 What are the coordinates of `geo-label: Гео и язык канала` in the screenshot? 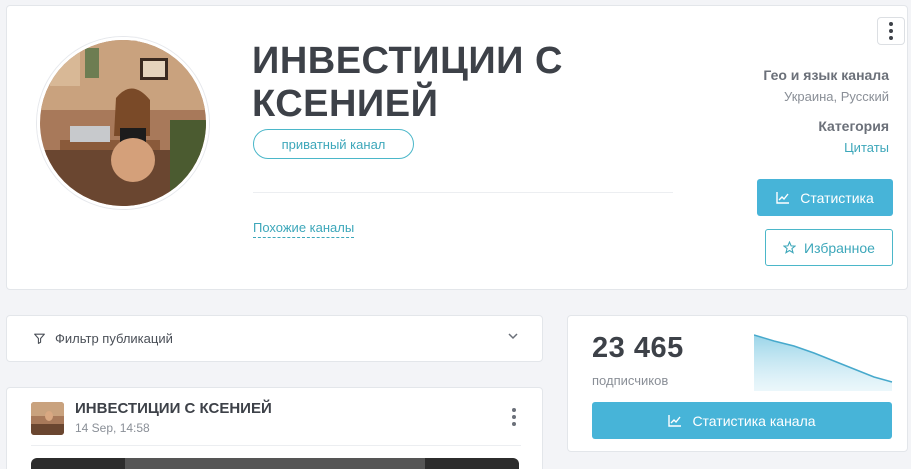 It's located at (826, 75).